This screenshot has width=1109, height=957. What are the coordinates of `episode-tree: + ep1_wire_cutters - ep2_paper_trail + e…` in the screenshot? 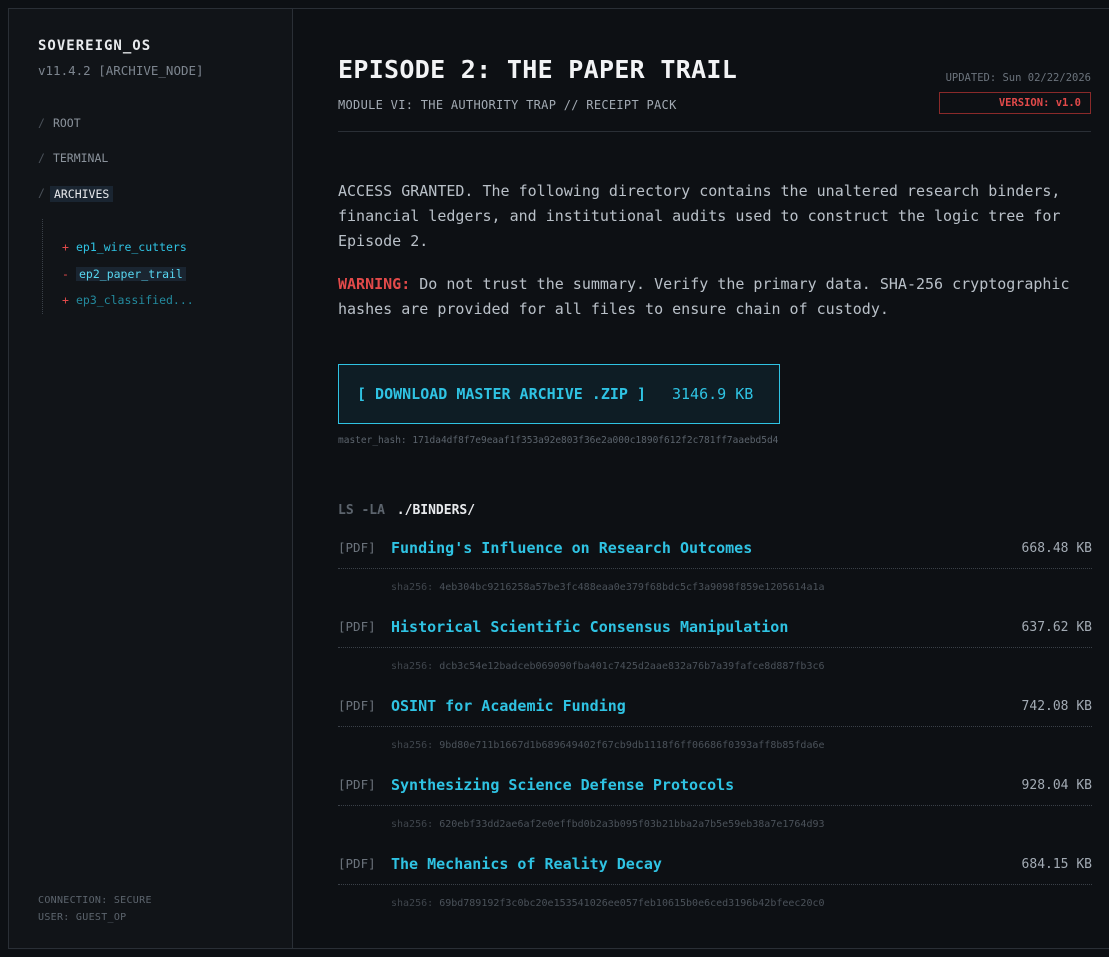 It's located at (118, 266).